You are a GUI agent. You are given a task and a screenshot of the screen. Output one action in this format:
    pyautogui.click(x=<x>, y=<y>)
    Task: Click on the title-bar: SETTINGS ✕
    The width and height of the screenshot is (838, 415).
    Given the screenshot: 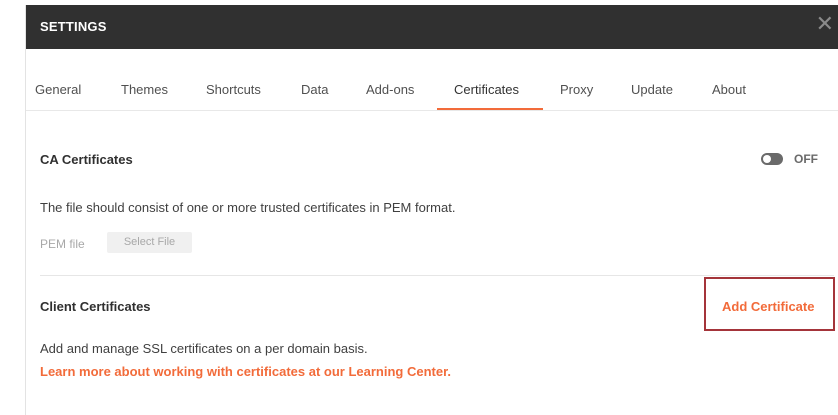 What is the action you would take?
    pyautogui.click(x=432, y=27)
    